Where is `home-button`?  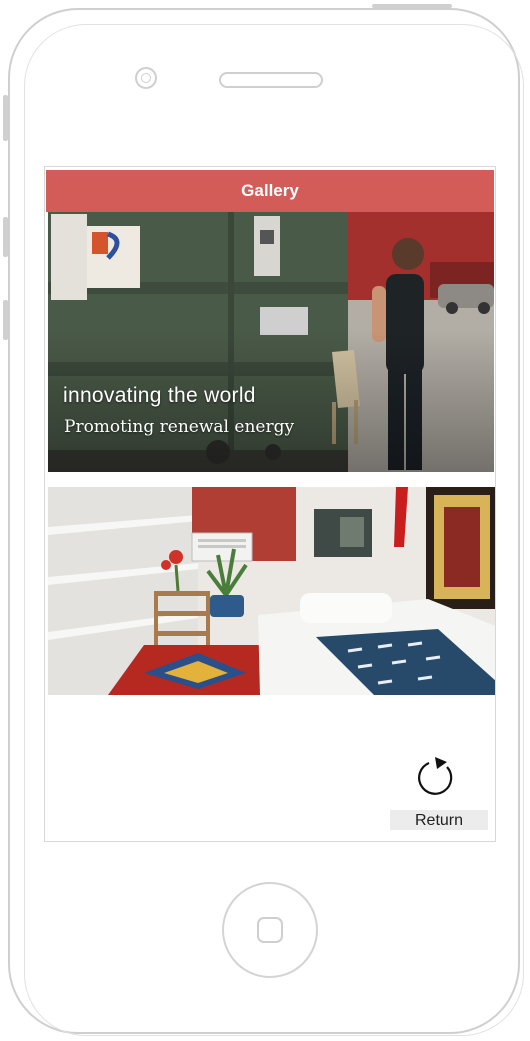
home-button is located at coordinates (270, 930).